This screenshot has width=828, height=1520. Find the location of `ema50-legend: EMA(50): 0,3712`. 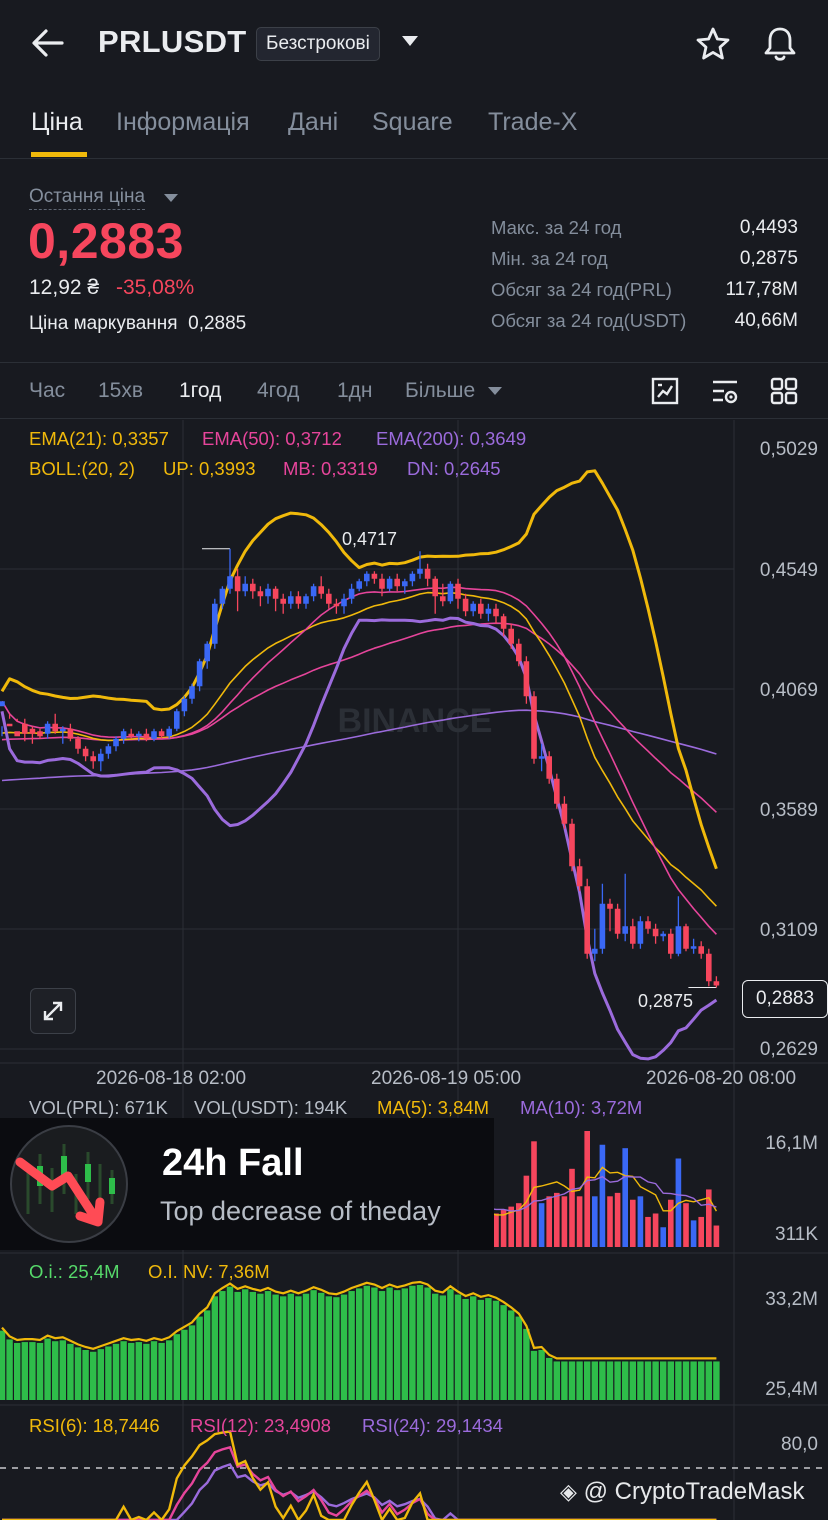

ema50-legend: EMA(50): 0,3712 is located at coordinates (272, 438).